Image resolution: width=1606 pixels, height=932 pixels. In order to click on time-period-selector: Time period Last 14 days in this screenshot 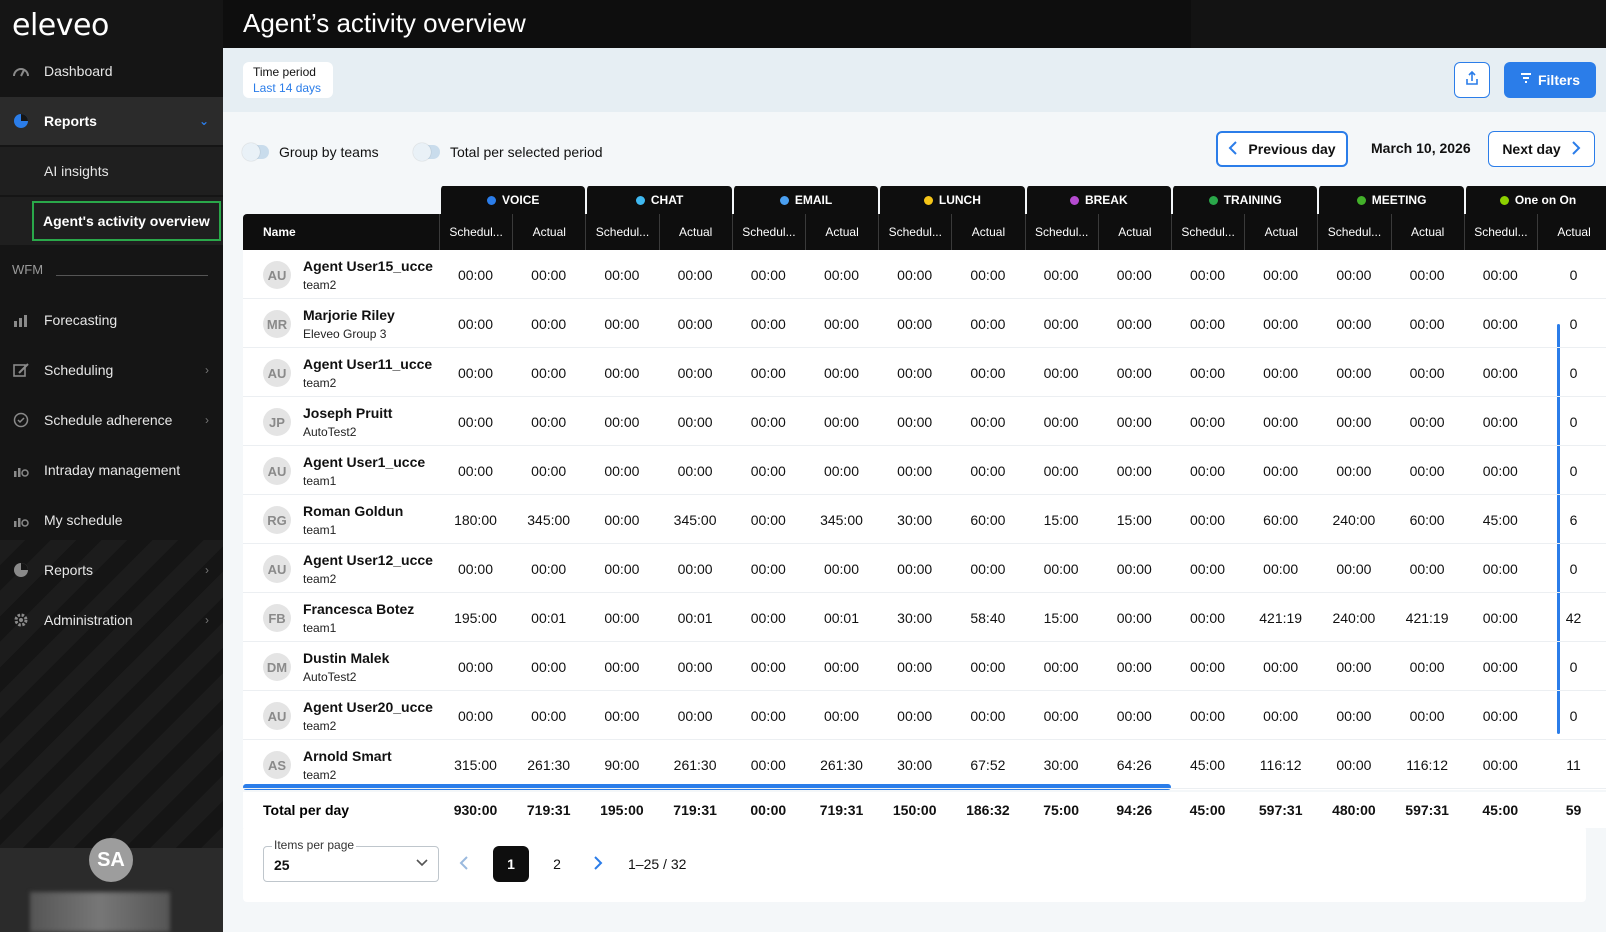, I will do `click(288, 80)`.